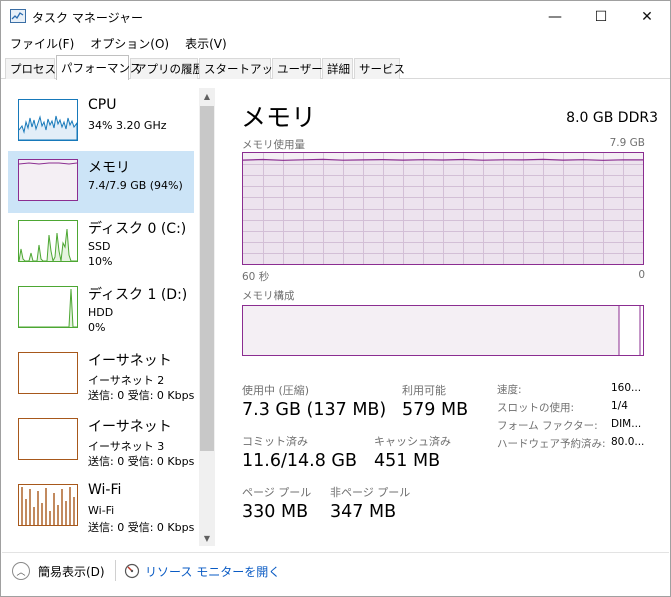 This screenshot has width=671, height=597. What do you see at coordinates (48, 307) in the screenshot?
I see `disk1-thumbnail-graph` at bounding box center [48, 307].